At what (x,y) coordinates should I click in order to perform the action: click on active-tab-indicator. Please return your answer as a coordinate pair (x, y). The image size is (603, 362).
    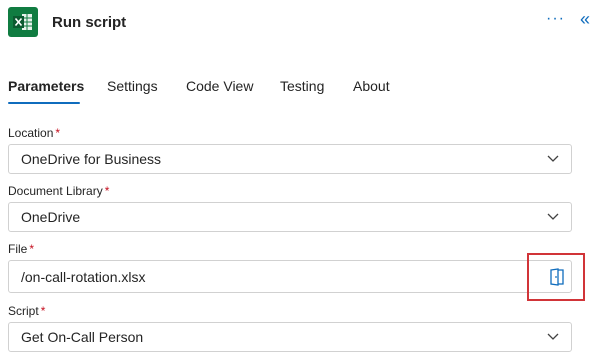
    Looking at the image, I should click on (44, 103).